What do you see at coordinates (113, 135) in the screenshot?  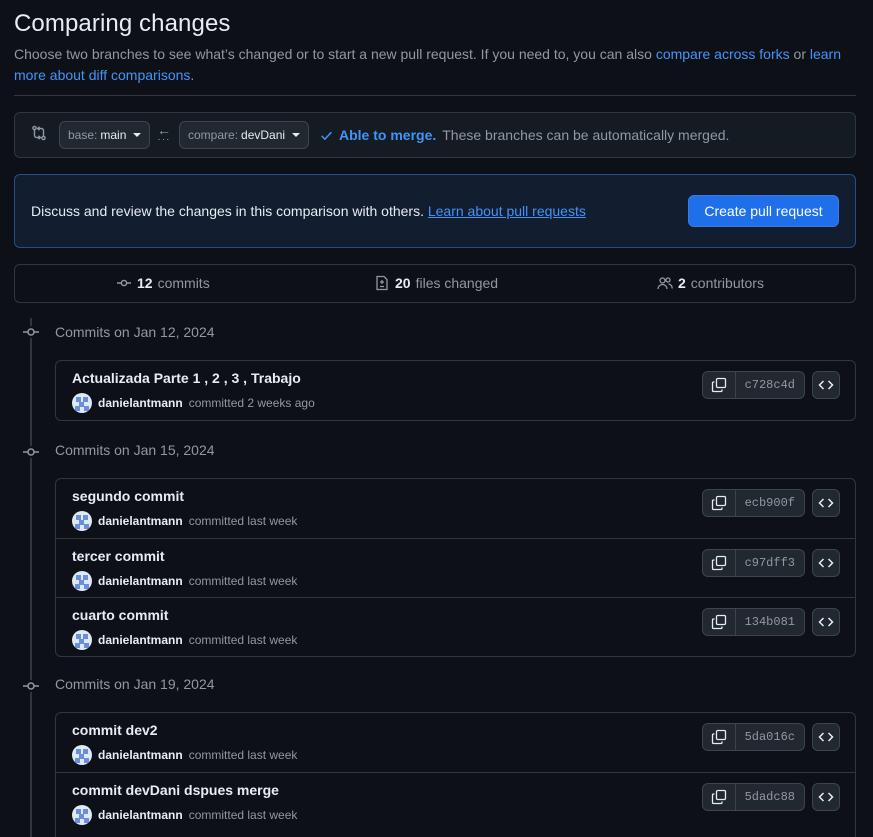 I see `base-value: main` at bounding box center [113, 135].